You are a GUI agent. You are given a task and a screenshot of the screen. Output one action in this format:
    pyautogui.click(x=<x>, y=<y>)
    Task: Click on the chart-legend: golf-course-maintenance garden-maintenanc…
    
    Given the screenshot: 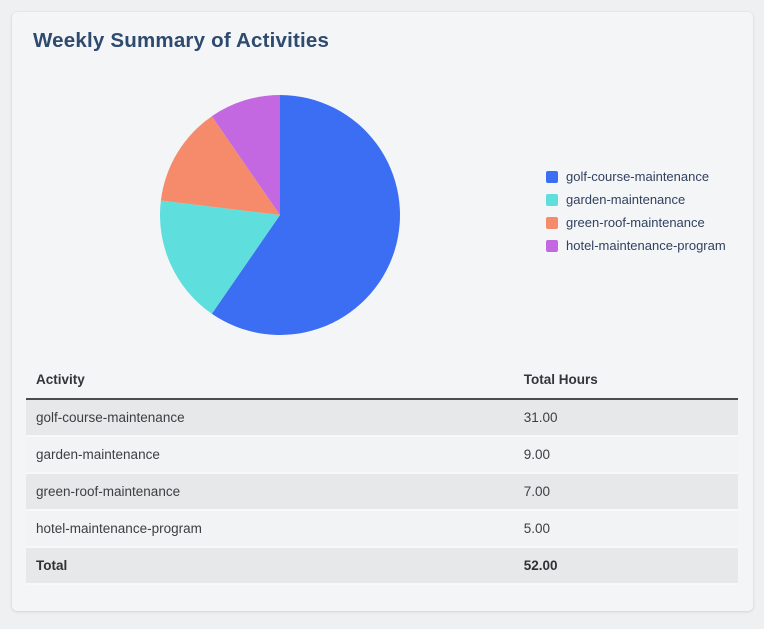 What is the action you would take?
    pyautogui.click(x=636, y=211)
    